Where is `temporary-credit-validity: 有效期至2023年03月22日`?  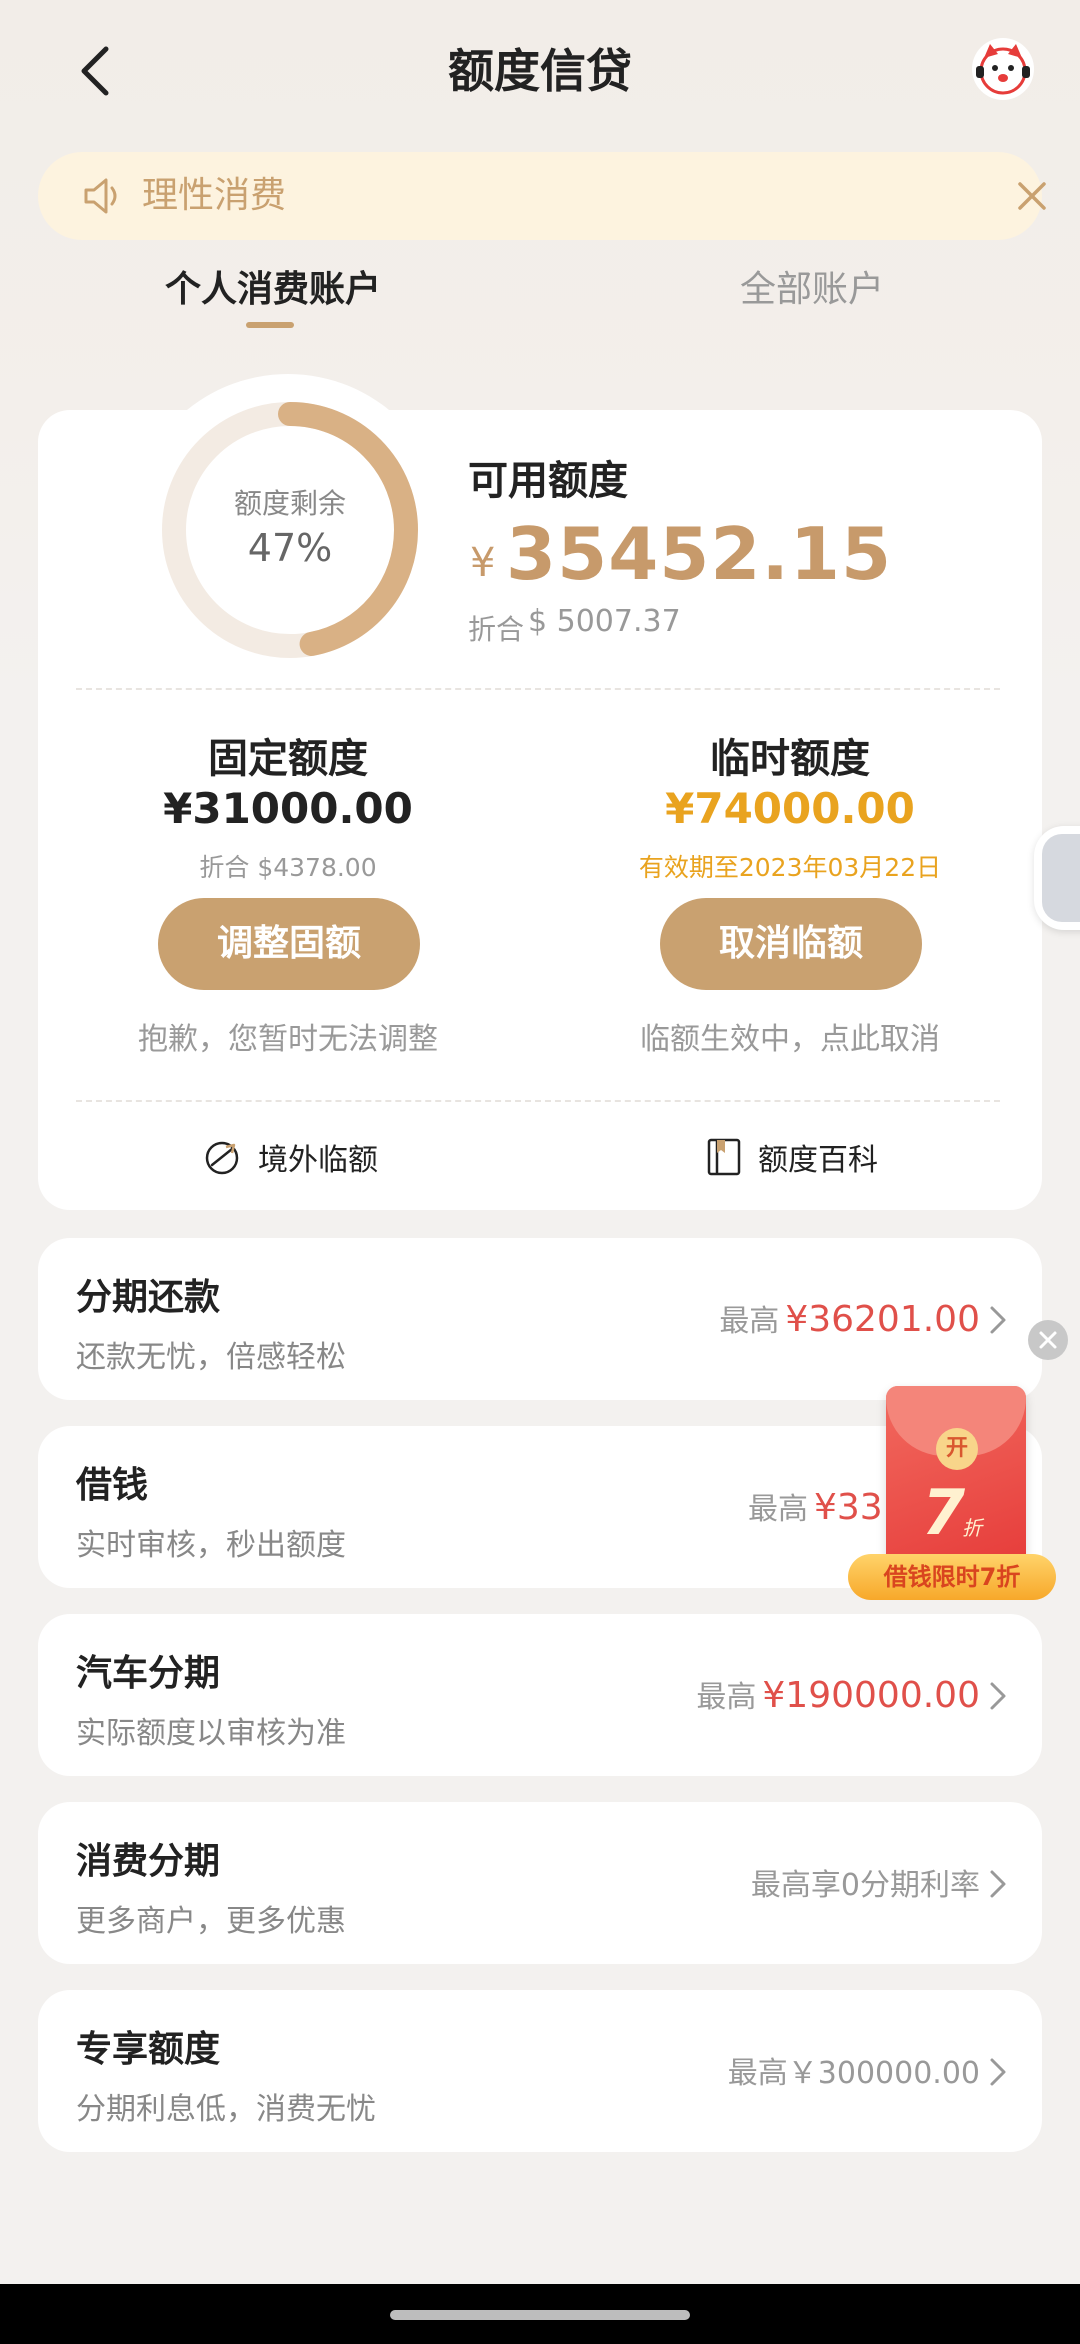 temporary-credit-validity: 有效期至2023年03月22日 is located at coordinates (790, 867).